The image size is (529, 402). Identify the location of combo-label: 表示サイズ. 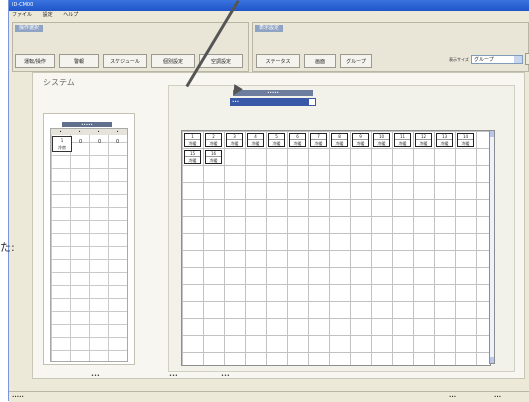
(459, 59).